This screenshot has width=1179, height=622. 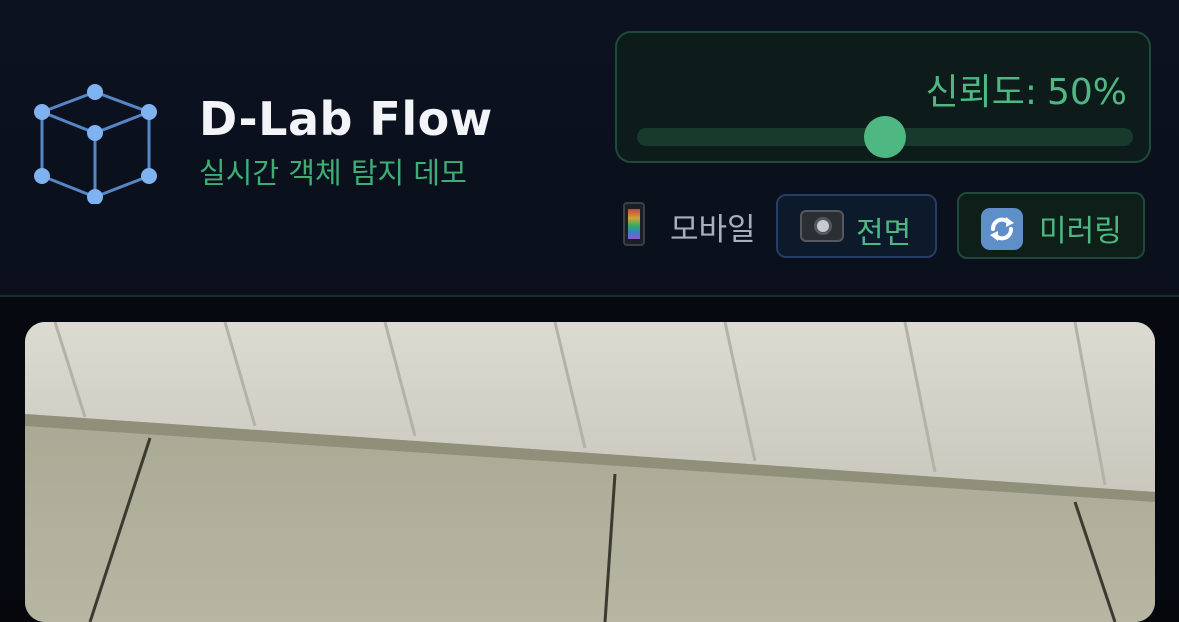 I want to click on front-camera-button: 전면, so click(x=856, y=226).